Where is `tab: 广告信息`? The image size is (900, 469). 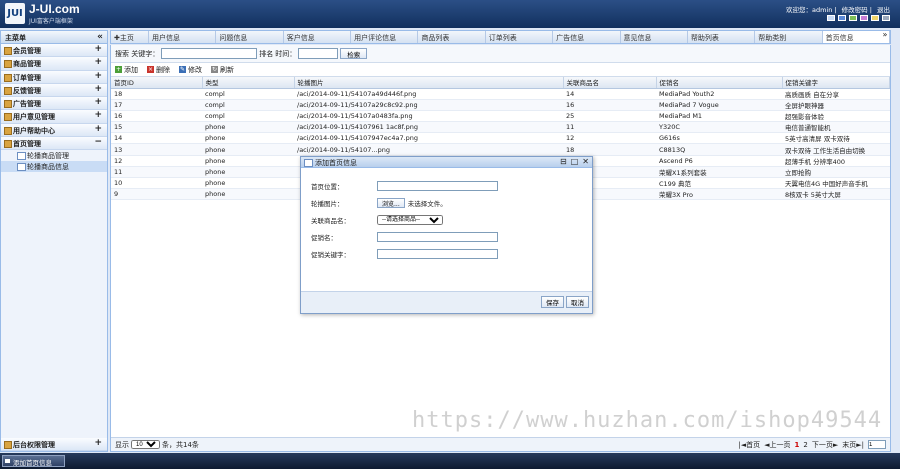 tab: 广告信息 is located at coordinates (587, 37).